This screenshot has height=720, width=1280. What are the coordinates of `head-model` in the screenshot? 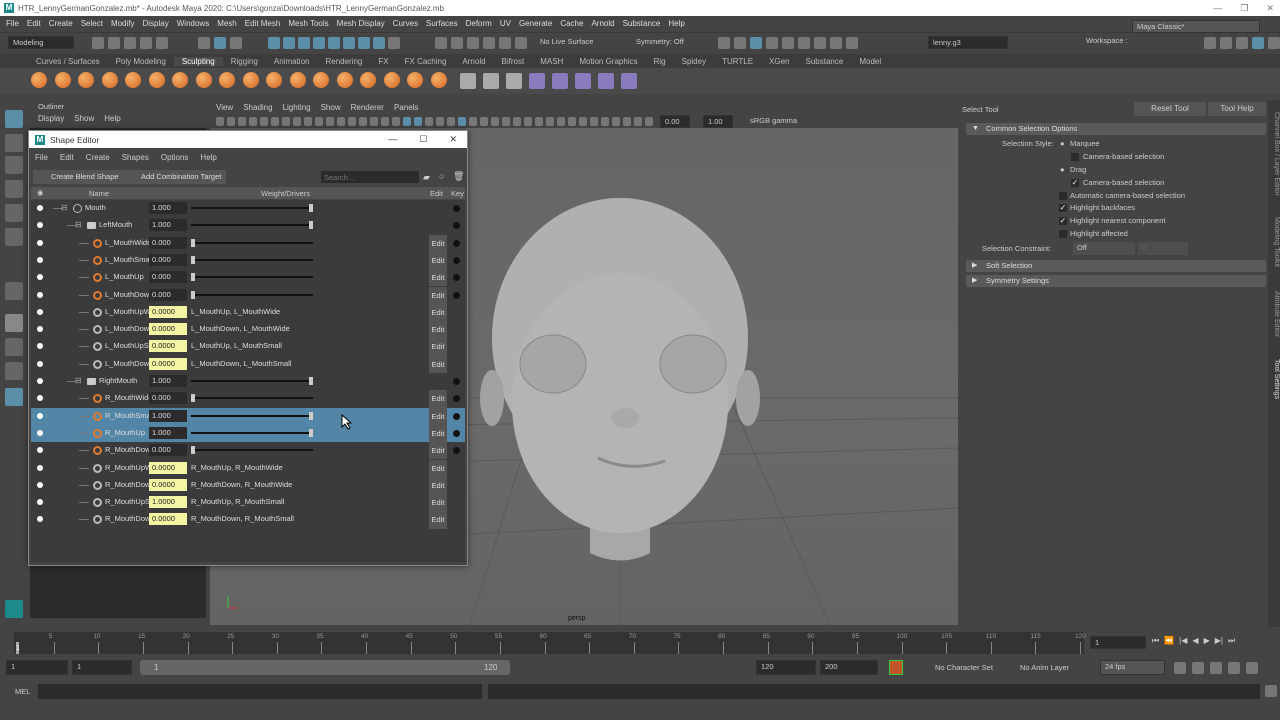 It's located at (620, 379).